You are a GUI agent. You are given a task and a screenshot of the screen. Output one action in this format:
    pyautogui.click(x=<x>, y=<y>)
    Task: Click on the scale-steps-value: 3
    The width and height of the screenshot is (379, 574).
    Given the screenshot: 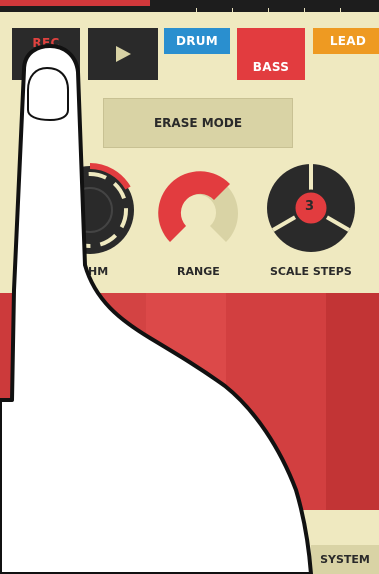 What is the action you would take?
    pyautogui.click(x=310, y=206)
    